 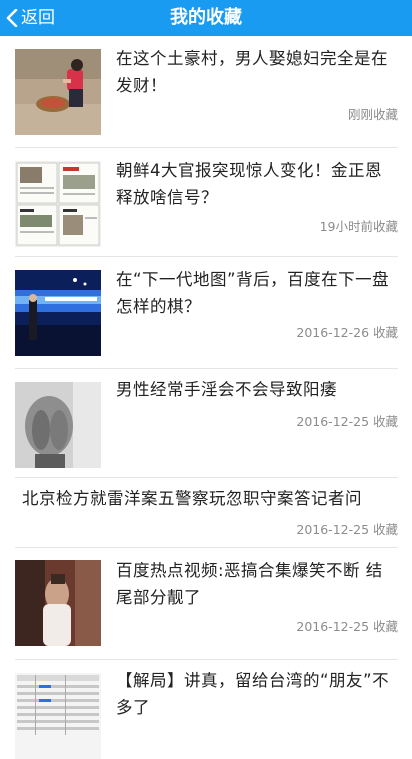 I want to click on item-title: 朝鲜4大官报突现惊人变化！金正恩释放啥信号？, so click(x=249, y=184).